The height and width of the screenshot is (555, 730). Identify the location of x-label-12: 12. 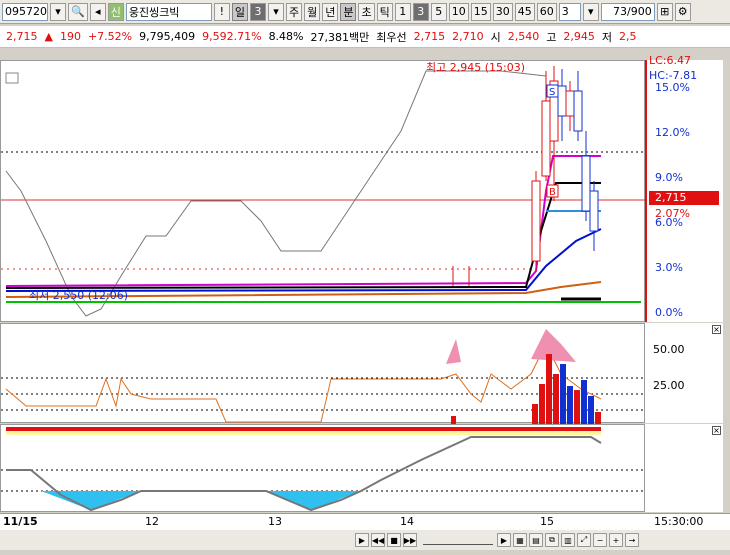
(152, 521).